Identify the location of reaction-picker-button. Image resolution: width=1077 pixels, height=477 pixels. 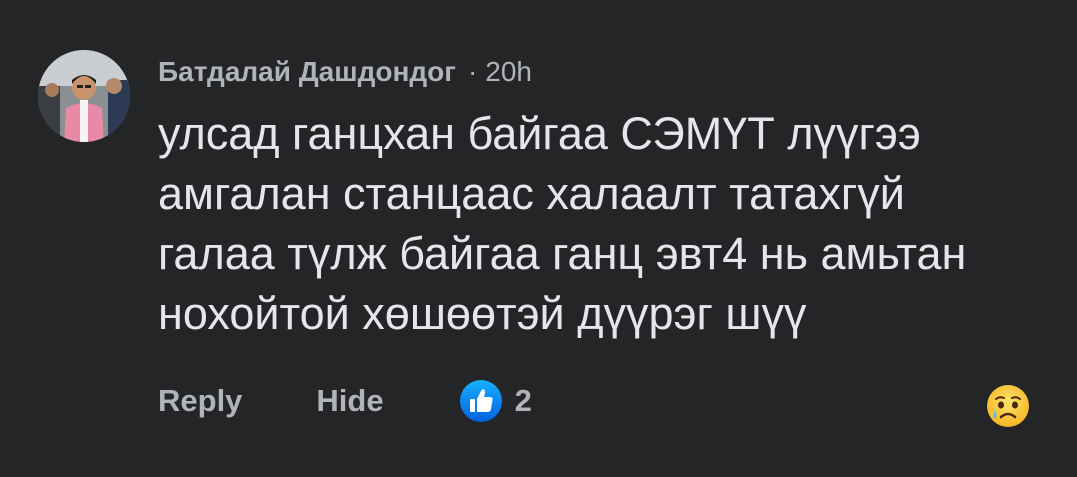
(1008, 406).